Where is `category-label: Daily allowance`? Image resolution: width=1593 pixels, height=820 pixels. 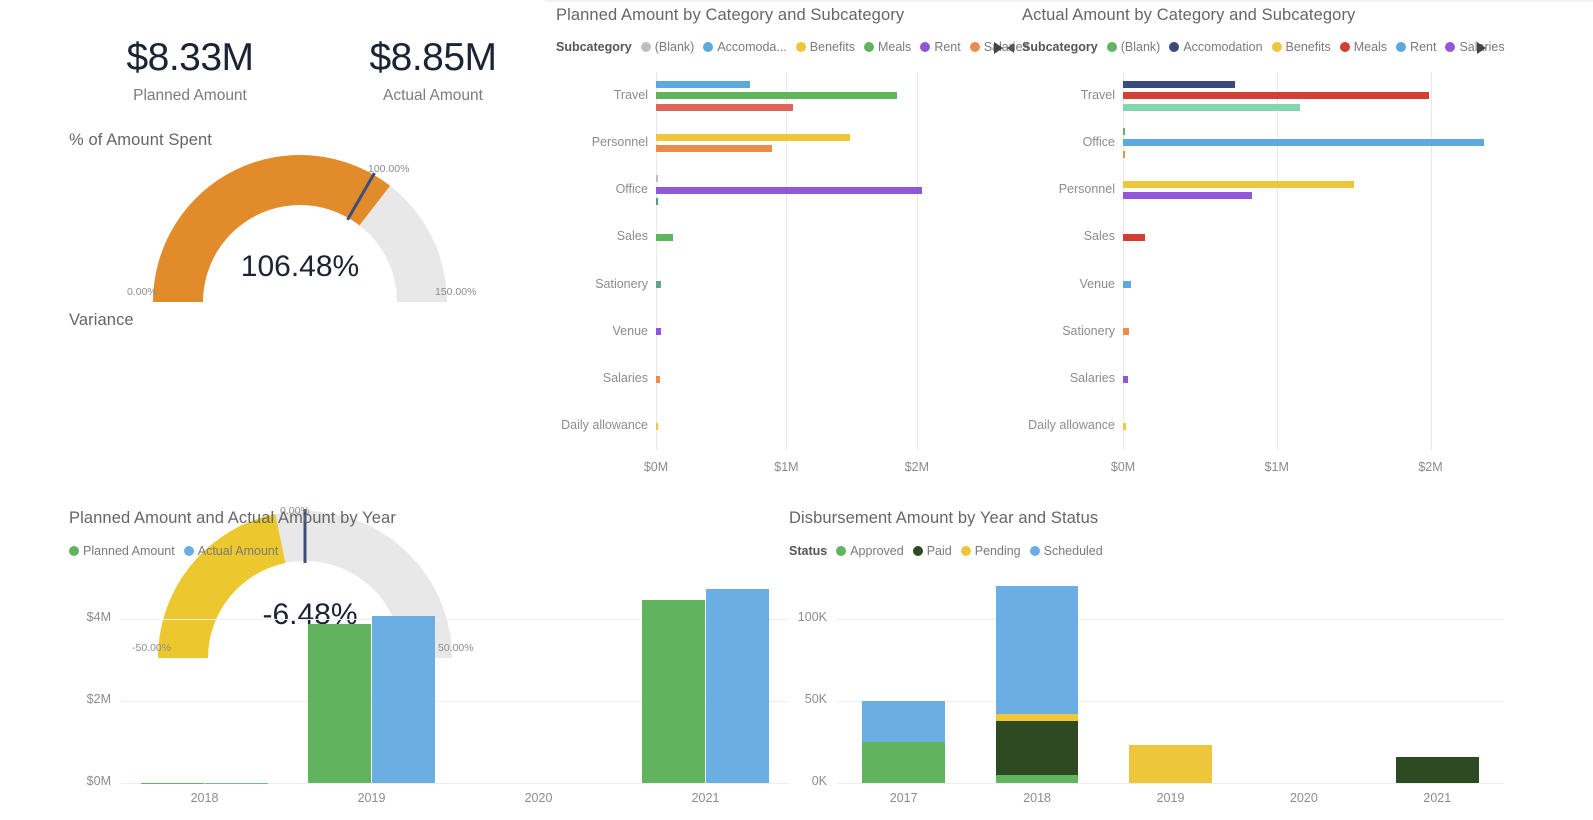 category-label: Daily allowance is located at coordinates (604, 425).